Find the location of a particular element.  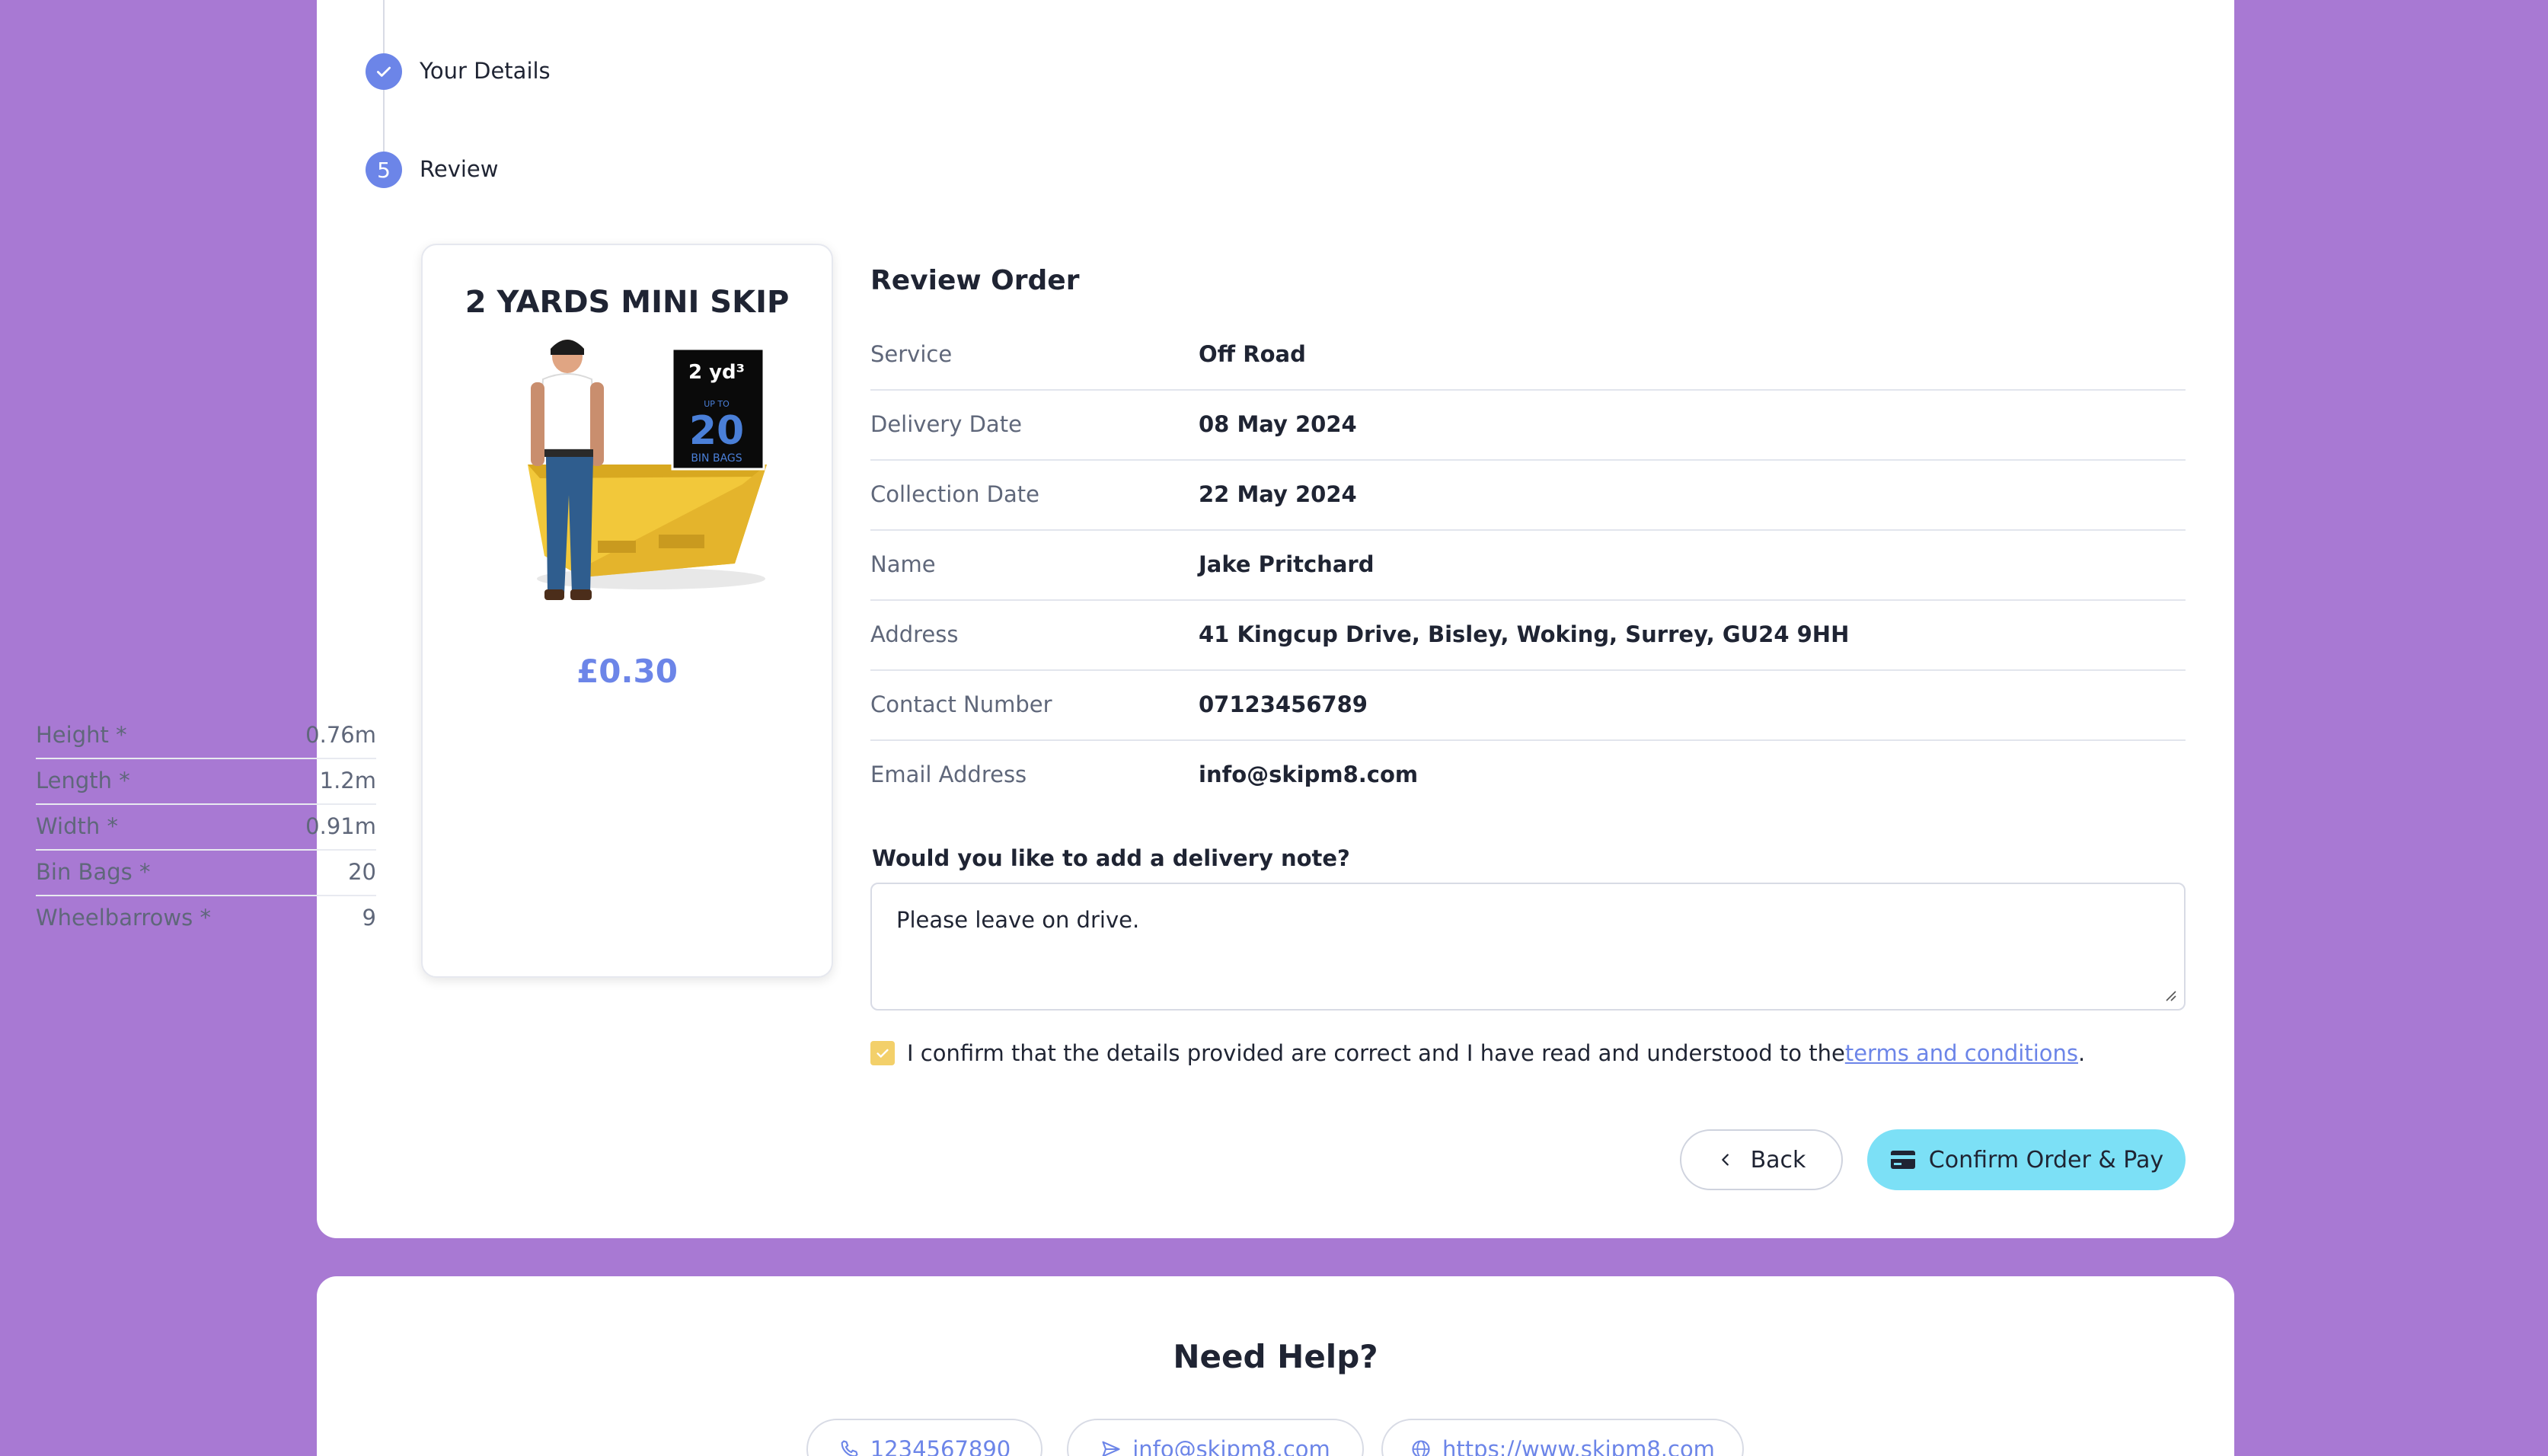

confirm-end: . is located at coordinates (2082, 1053).